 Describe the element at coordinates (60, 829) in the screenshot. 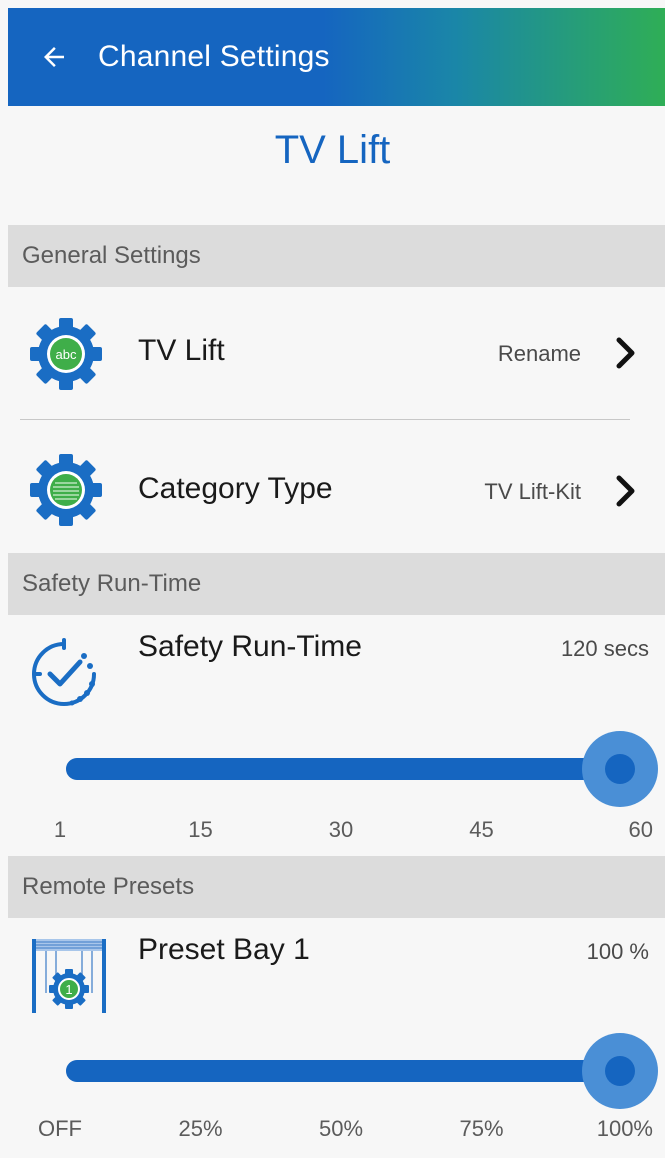

I see `tick-label: 1` at that location.